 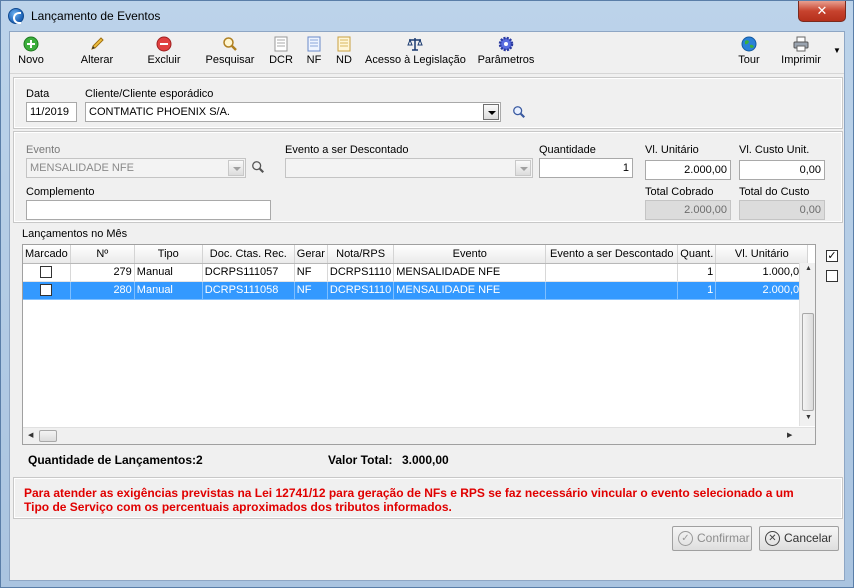 I want to click on confirmar-label: Confirmar, so click(x=723, y=538).